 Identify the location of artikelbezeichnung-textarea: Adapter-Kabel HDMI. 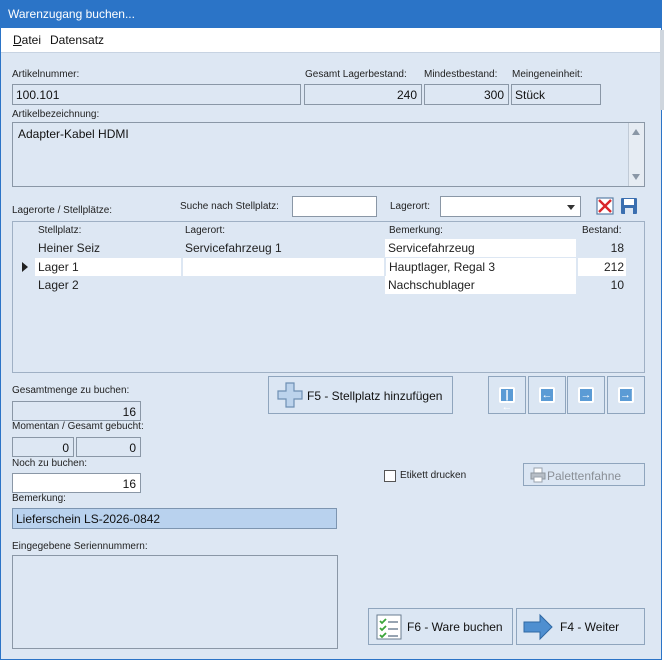
(328, 154).